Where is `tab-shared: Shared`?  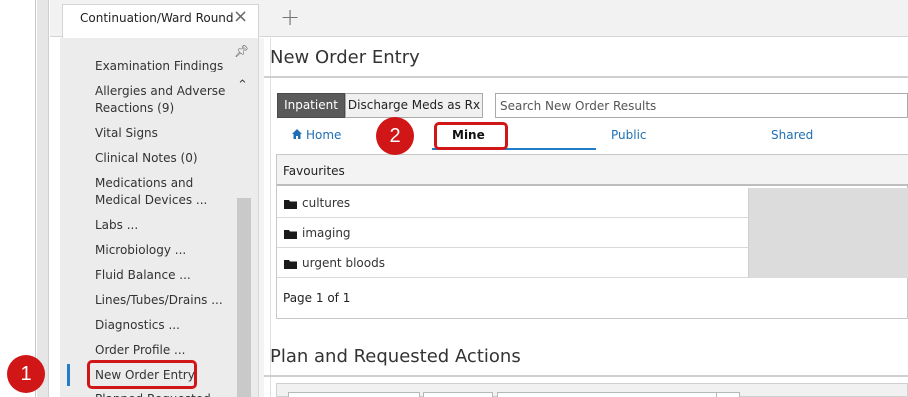 tab-shared: Shared is located at coordinates (792, 135).